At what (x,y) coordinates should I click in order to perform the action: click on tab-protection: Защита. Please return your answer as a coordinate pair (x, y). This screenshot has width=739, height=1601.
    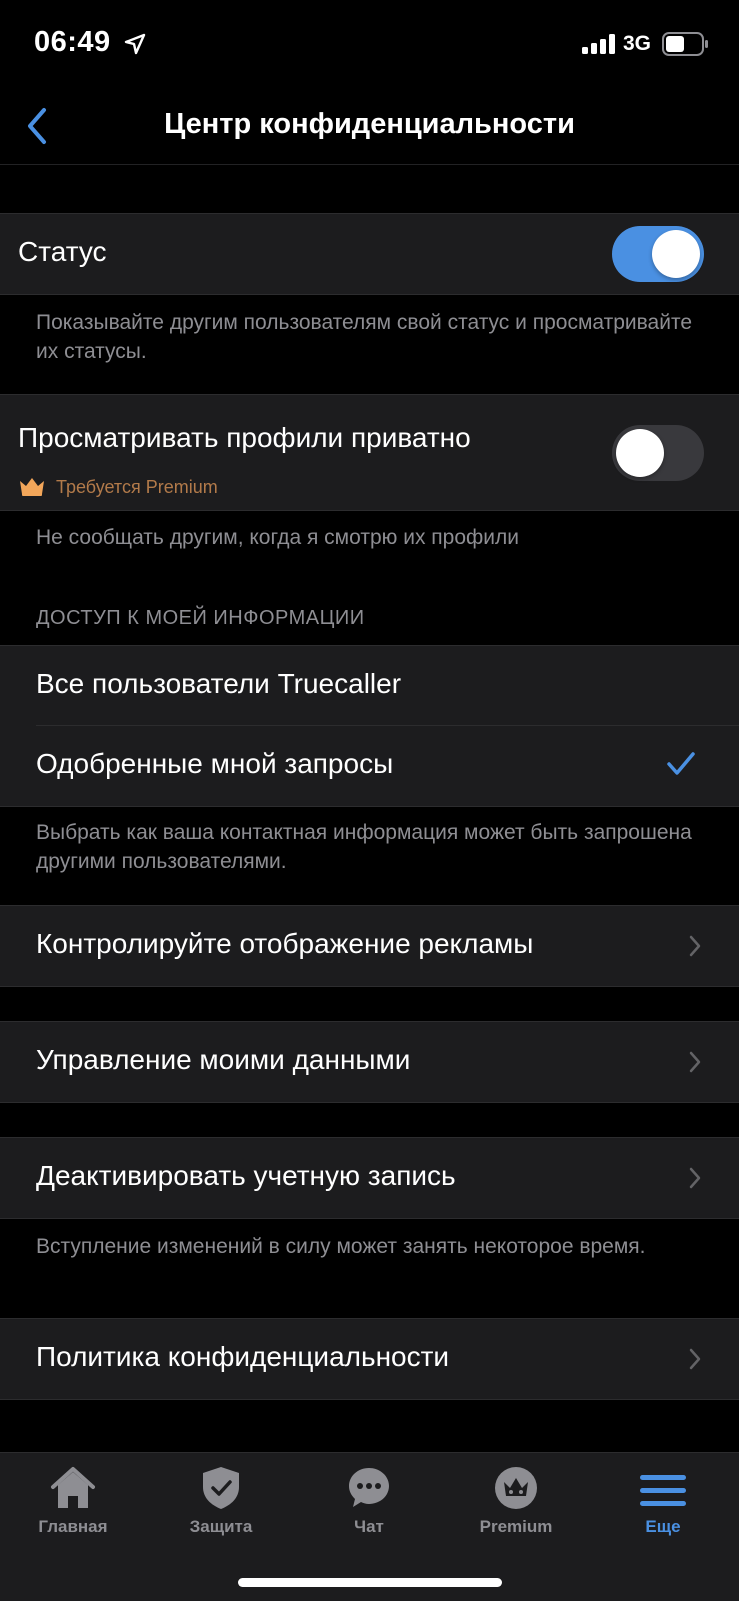
    Looking at the image, I should click on (221, 1501).